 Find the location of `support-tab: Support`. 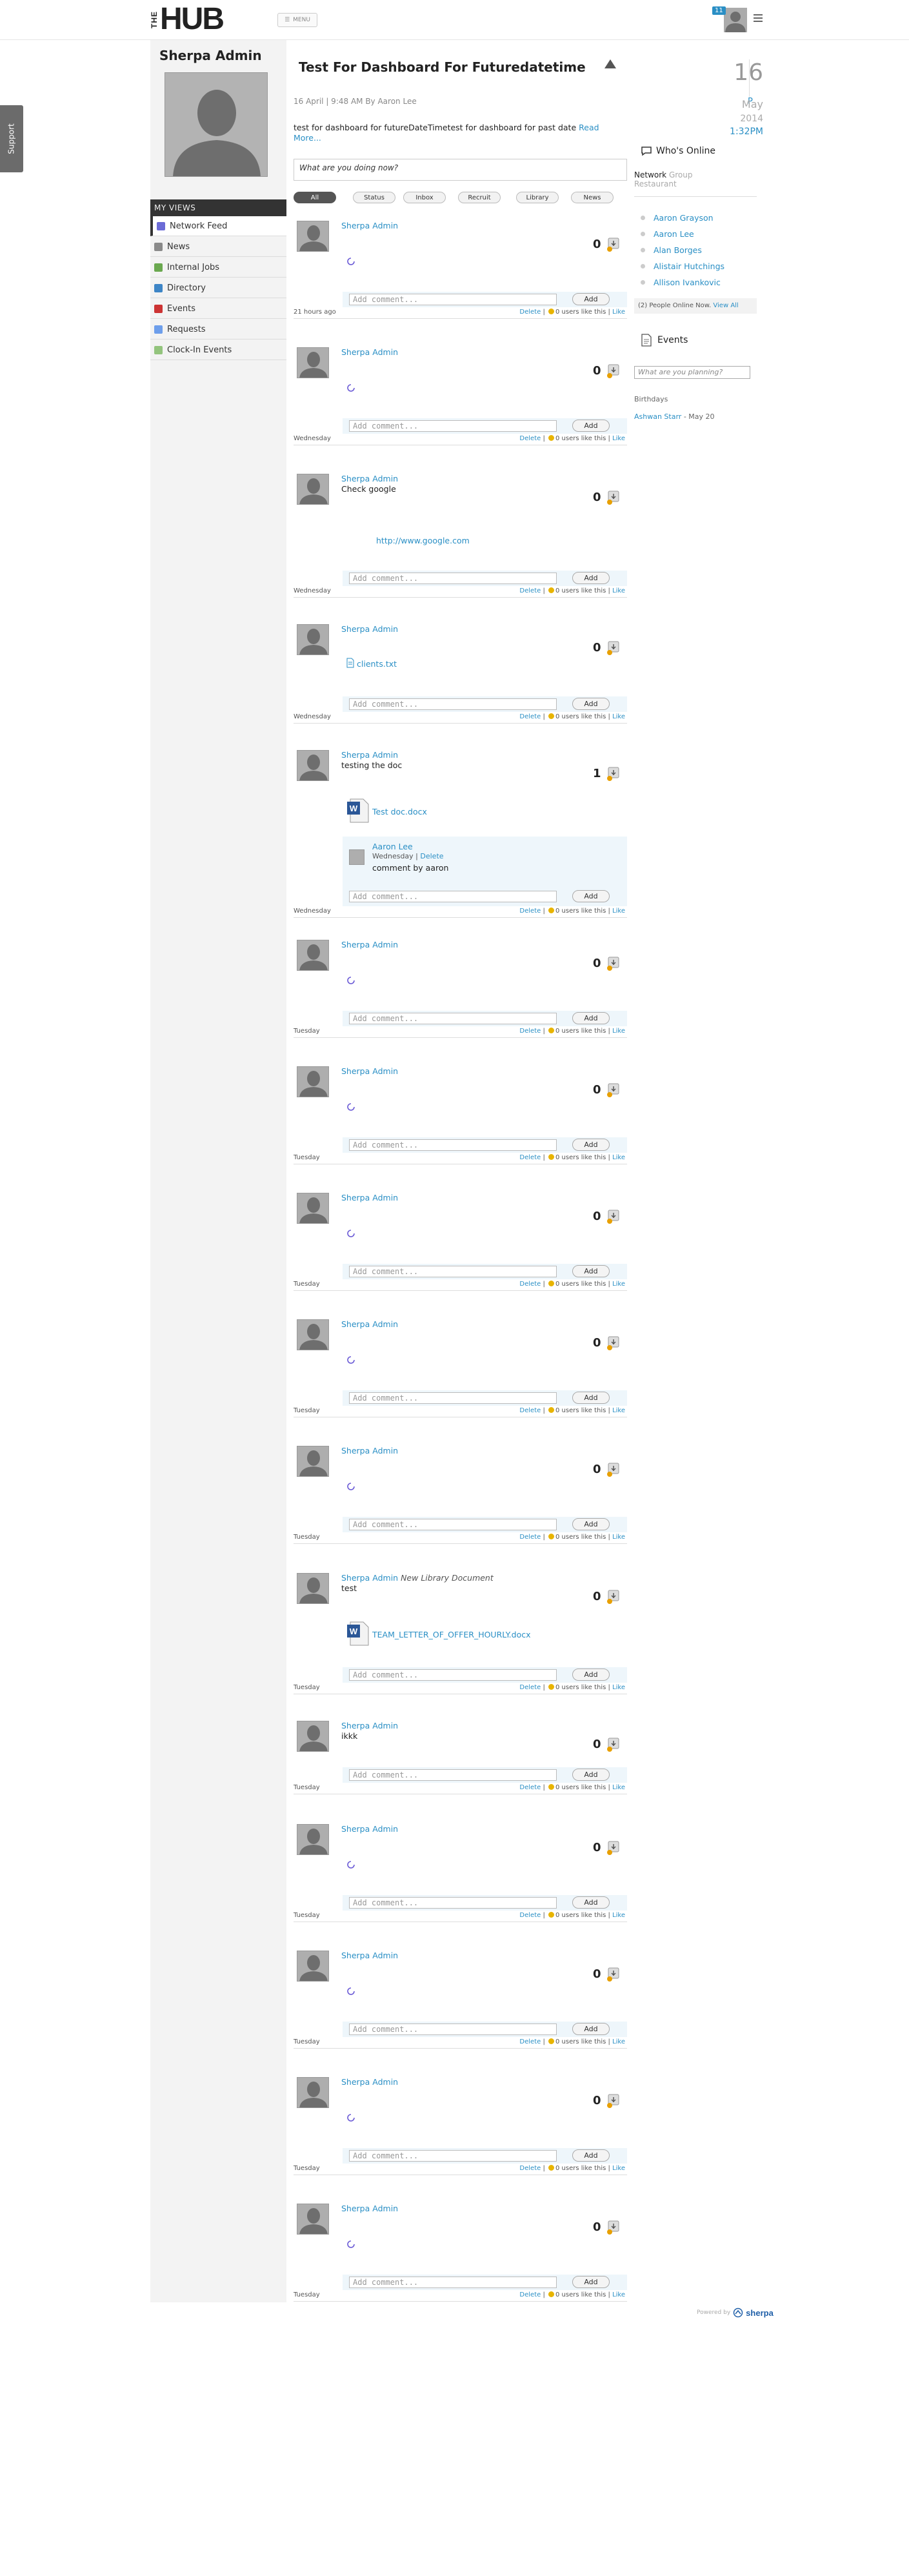

support-tab: Support is located at coordinates (11, 138).